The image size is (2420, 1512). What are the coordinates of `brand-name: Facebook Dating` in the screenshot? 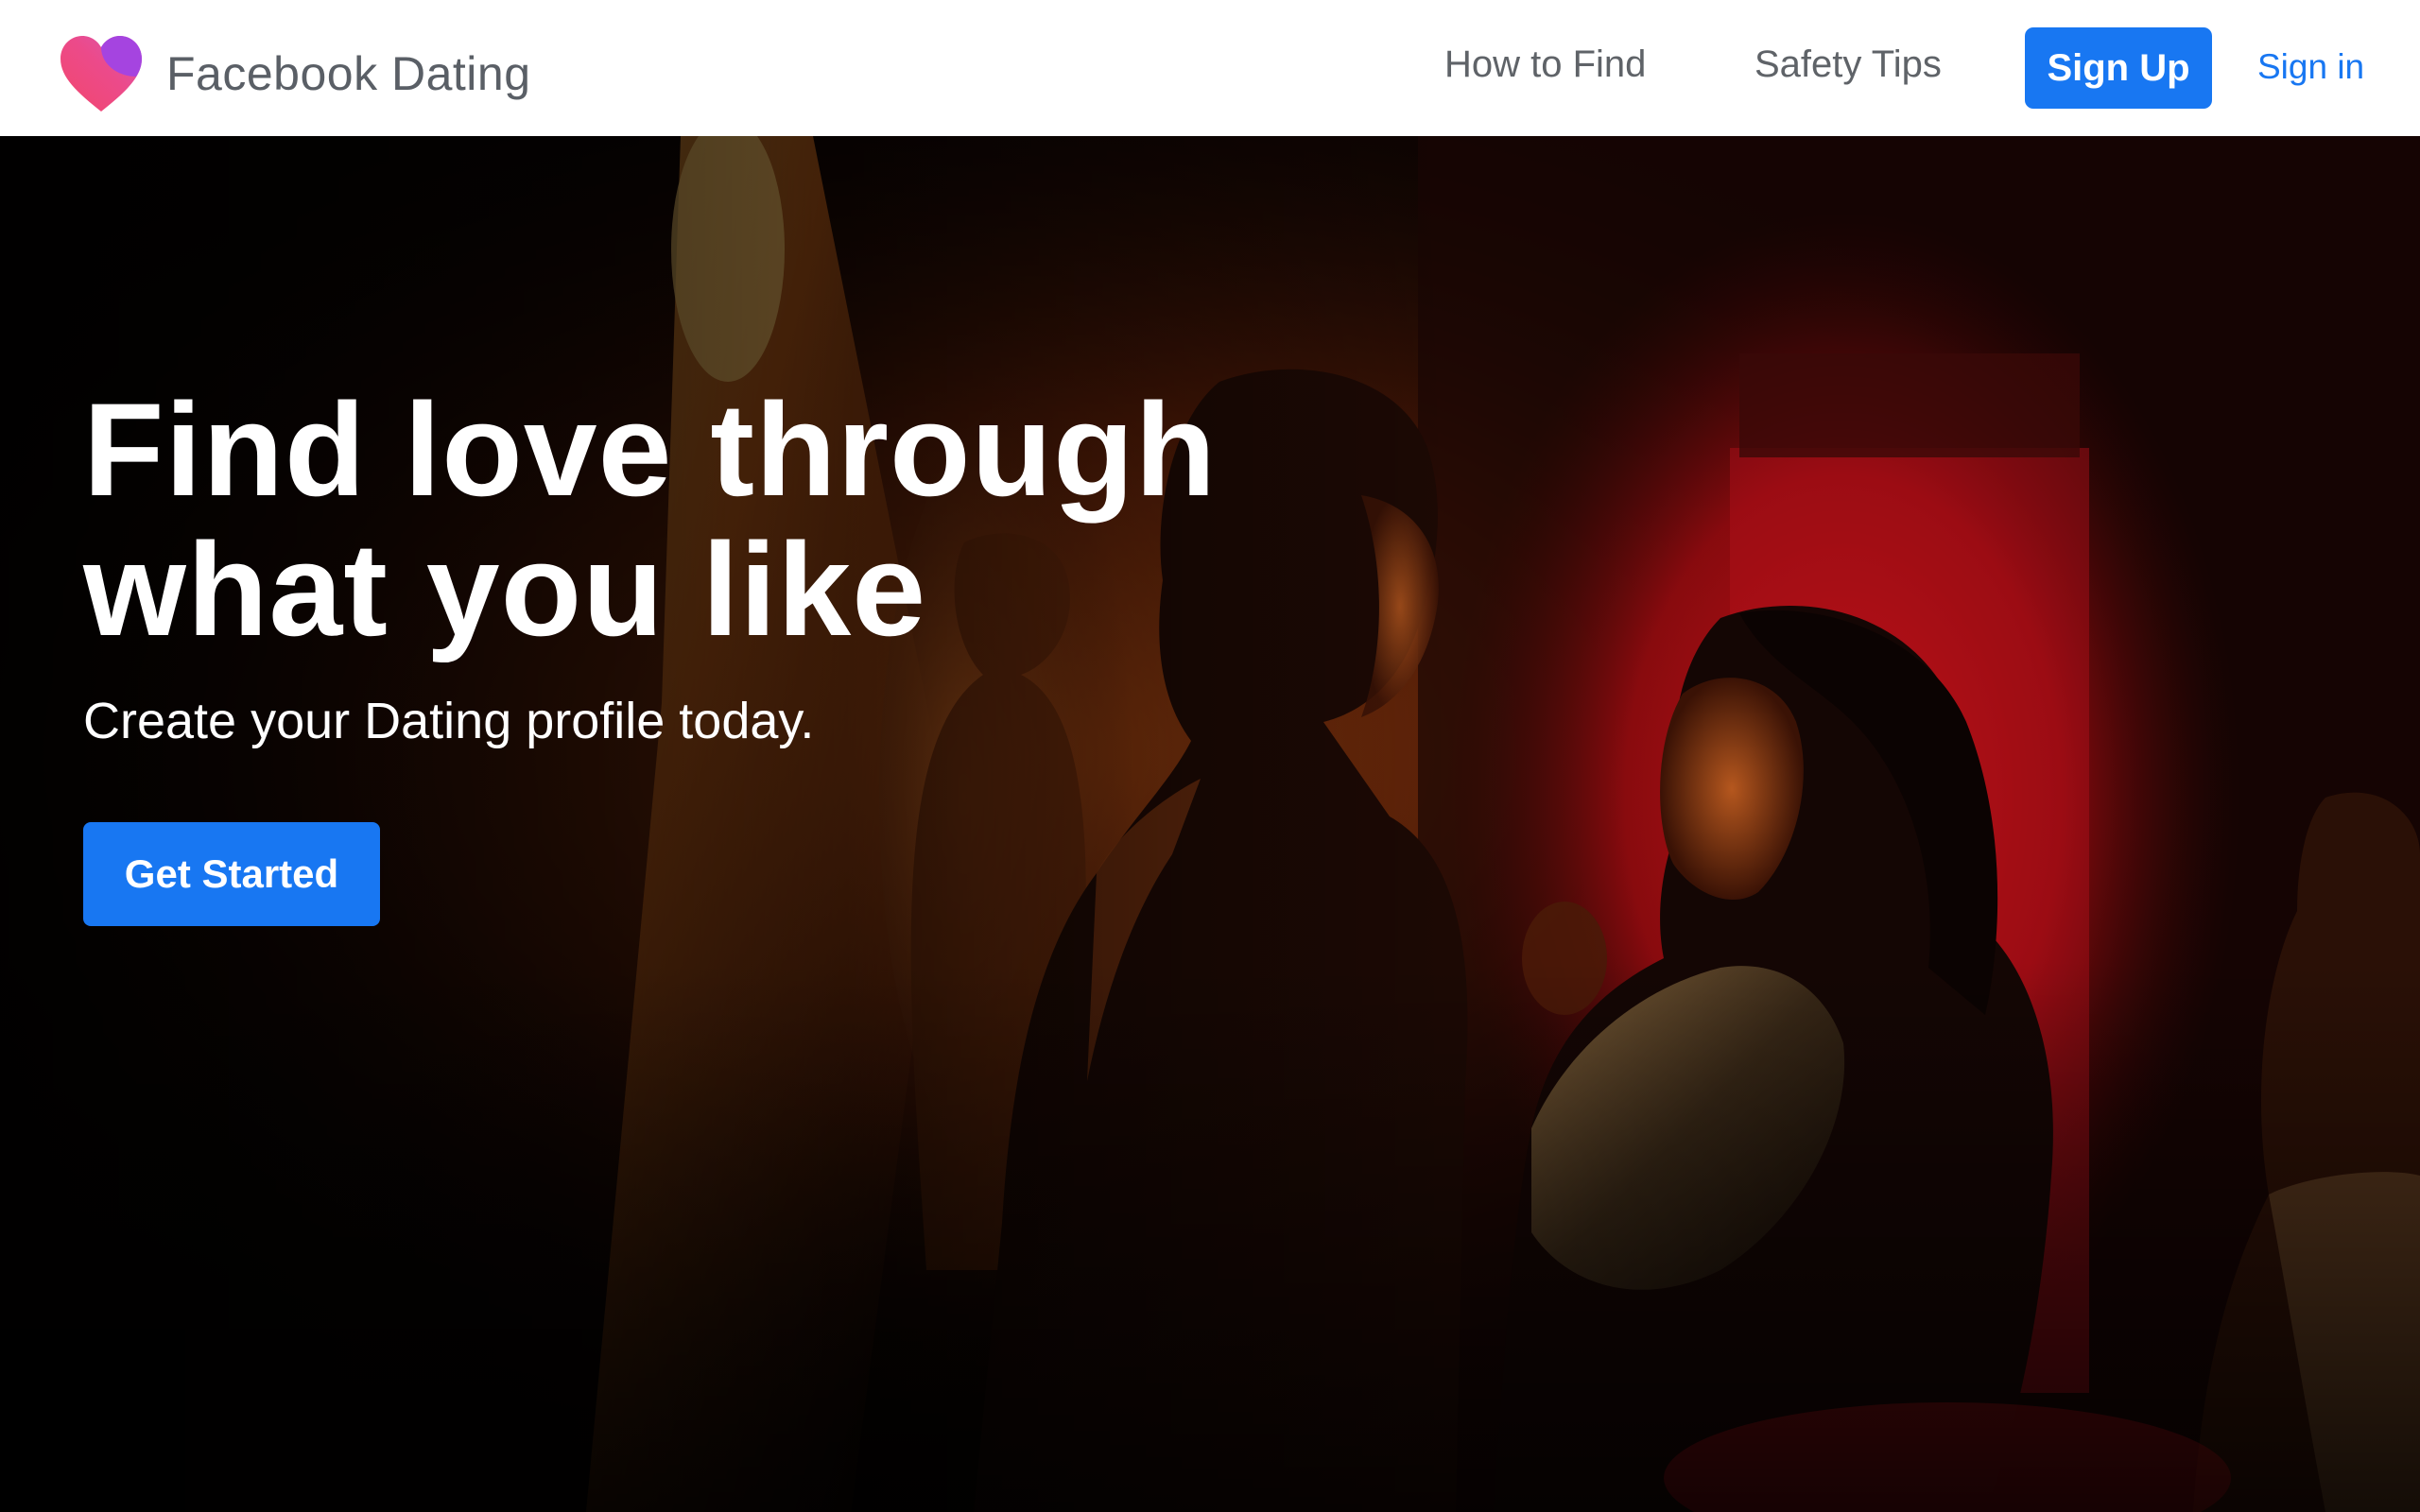 It's located at (348, 73).